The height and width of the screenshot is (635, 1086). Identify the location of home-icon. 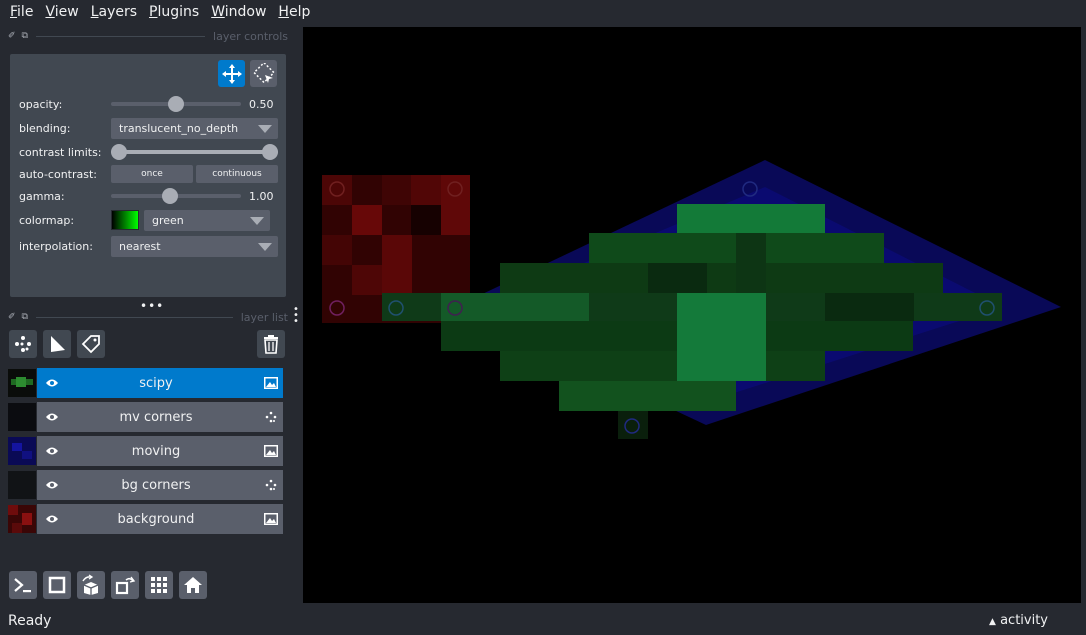
(193, 585).